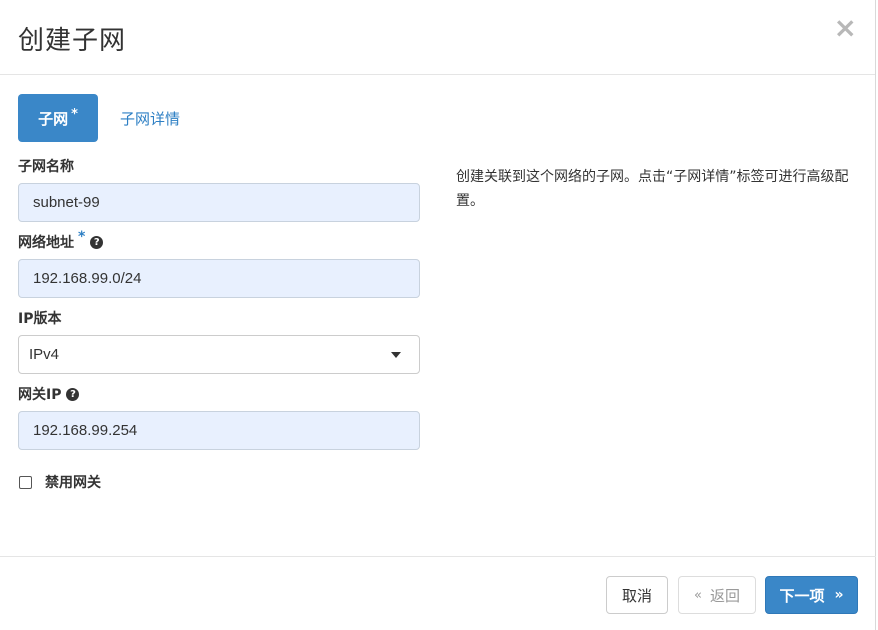  I want to click on subnet-name-label: 子网名称, so click(219, 166).